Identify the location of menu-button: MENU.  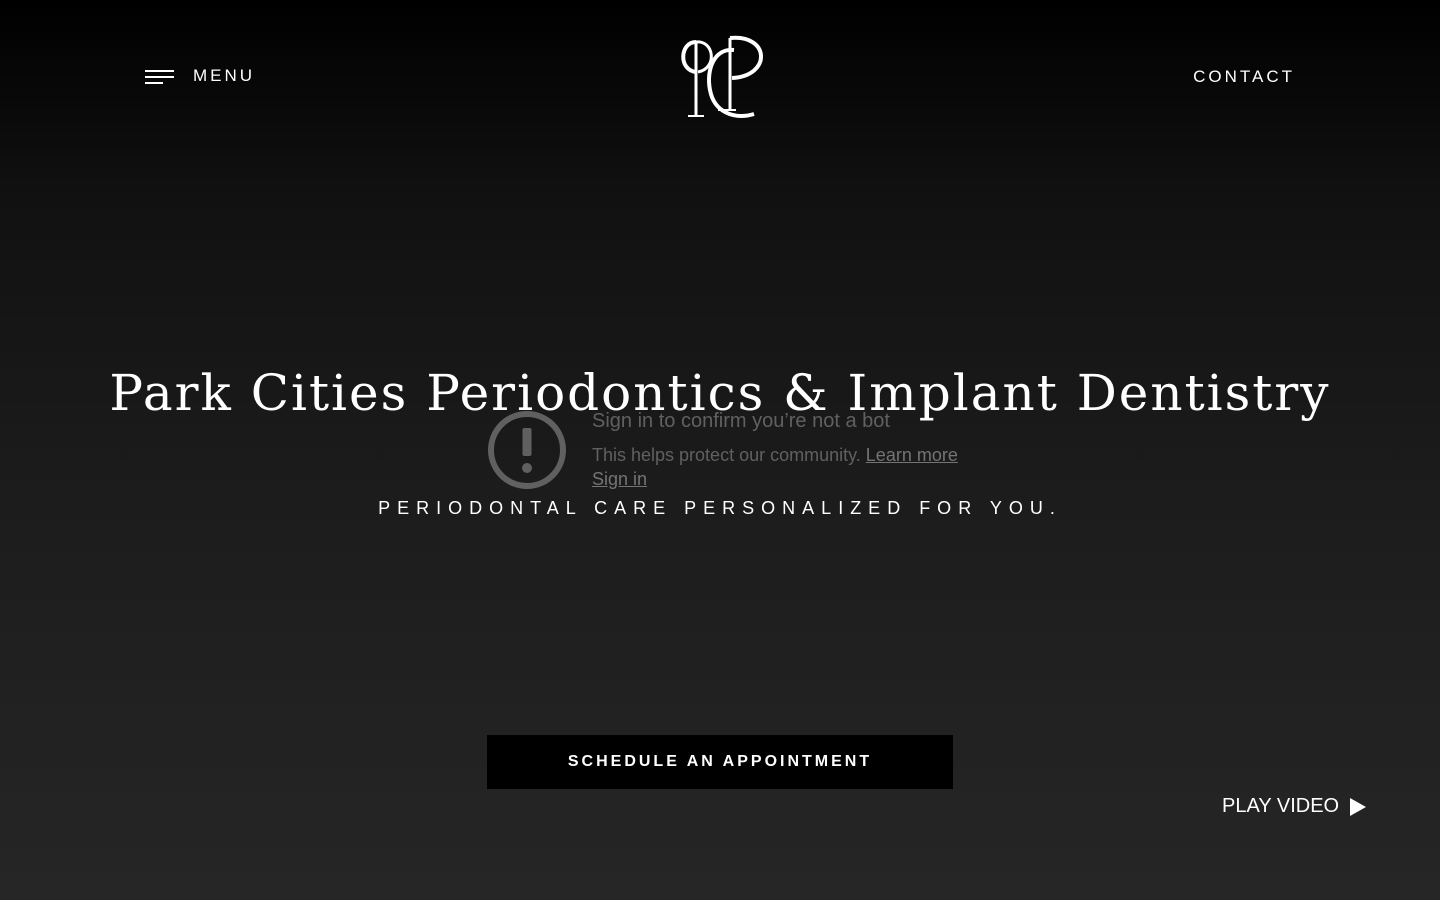
(200, 76).